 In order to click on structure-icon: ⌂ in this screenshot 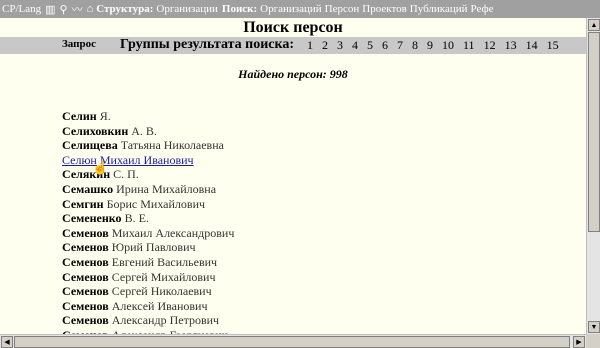, I will do `click(90, 9)`.